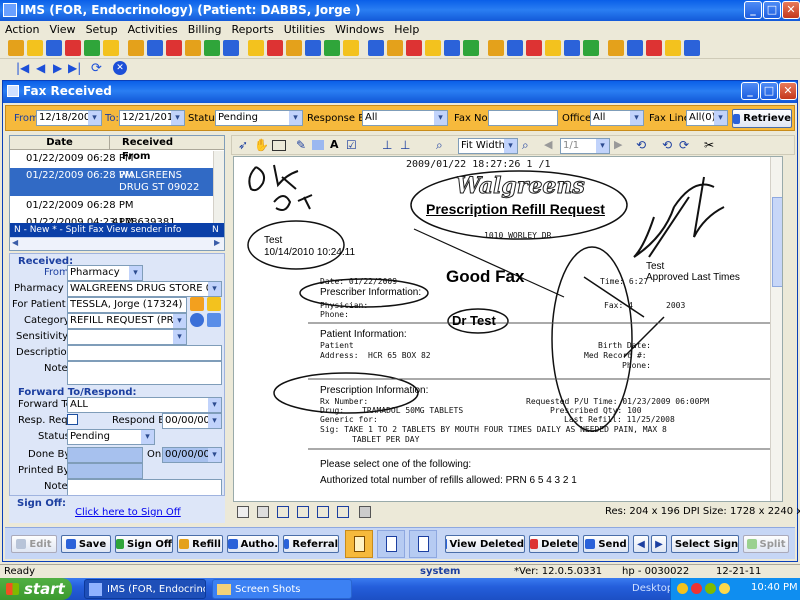 This screenshot has height=600, width=800. I want to click on resp-req-checkbox, so click(72, 419).